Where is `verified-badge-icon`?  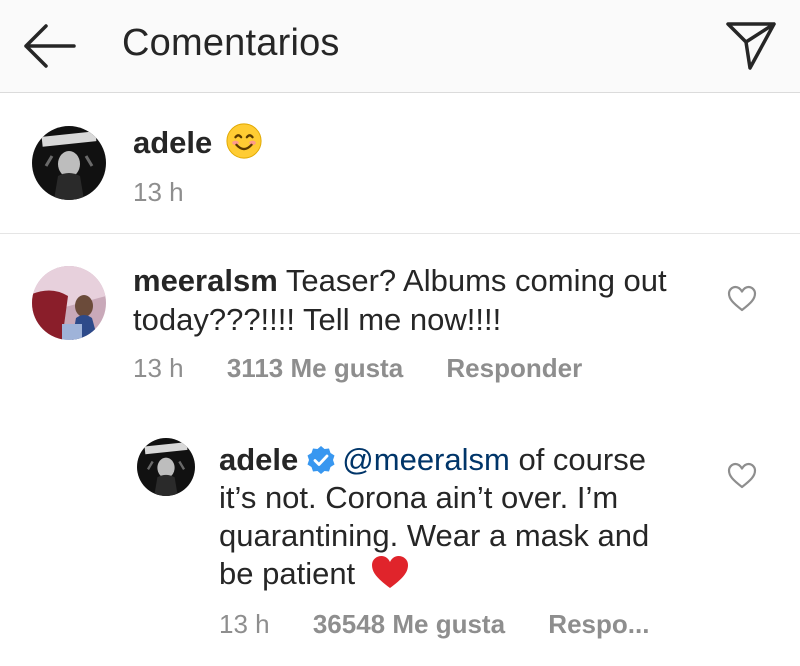 verified-badge-icon is located at coordinates (321, 460).